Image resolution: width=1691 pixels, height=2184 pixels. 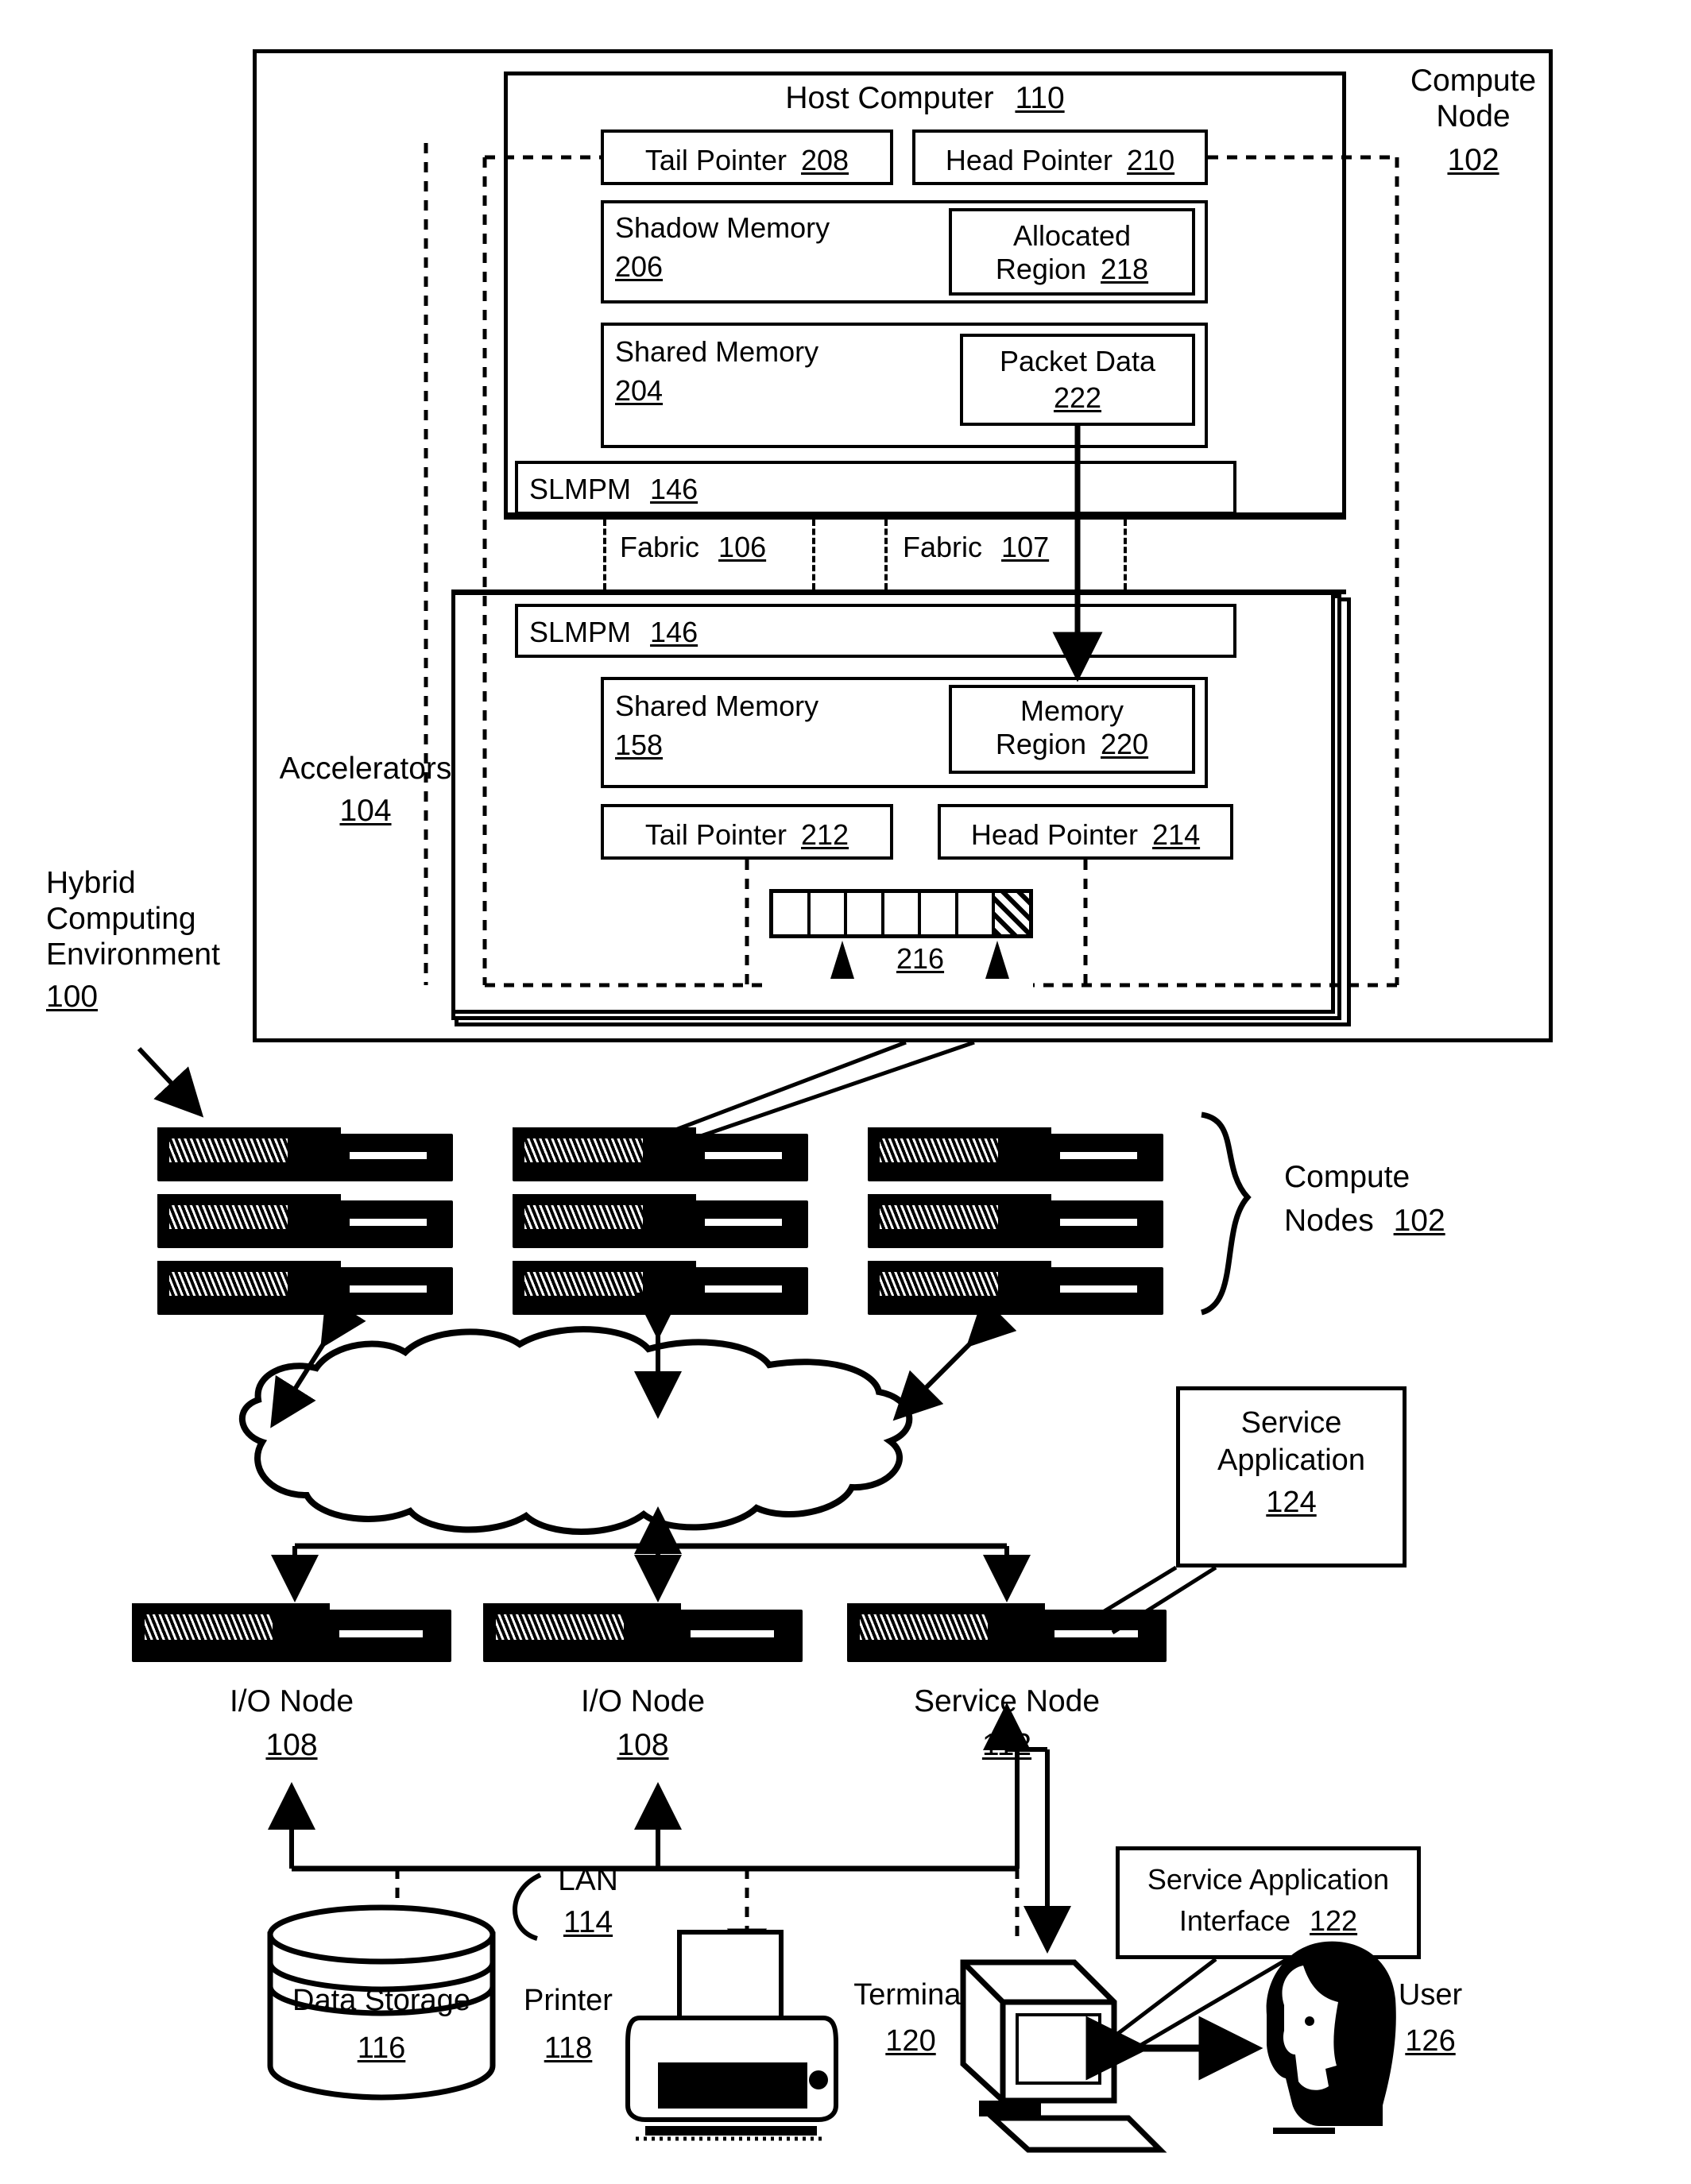 What do you see at coordinates (943, 547) in the screenshot?
I see `fabric-107-label: Fabric` at bounding box center [943, 547].